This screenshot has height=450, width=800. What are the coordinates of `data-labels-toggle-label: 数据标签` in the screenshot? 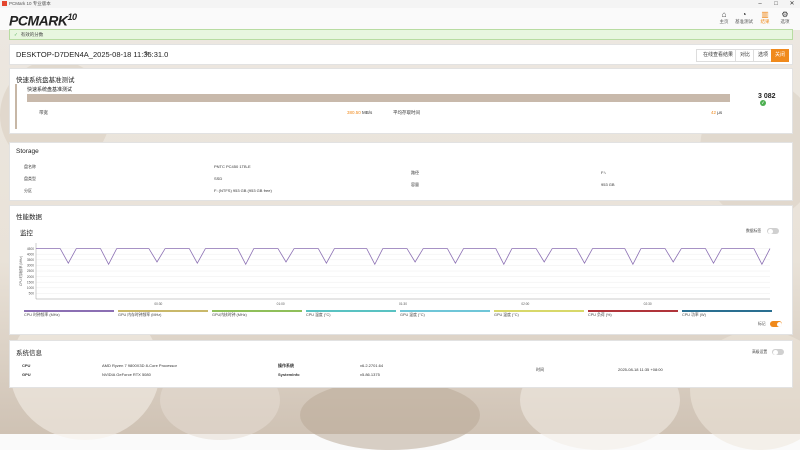 It's located at (754, 231).